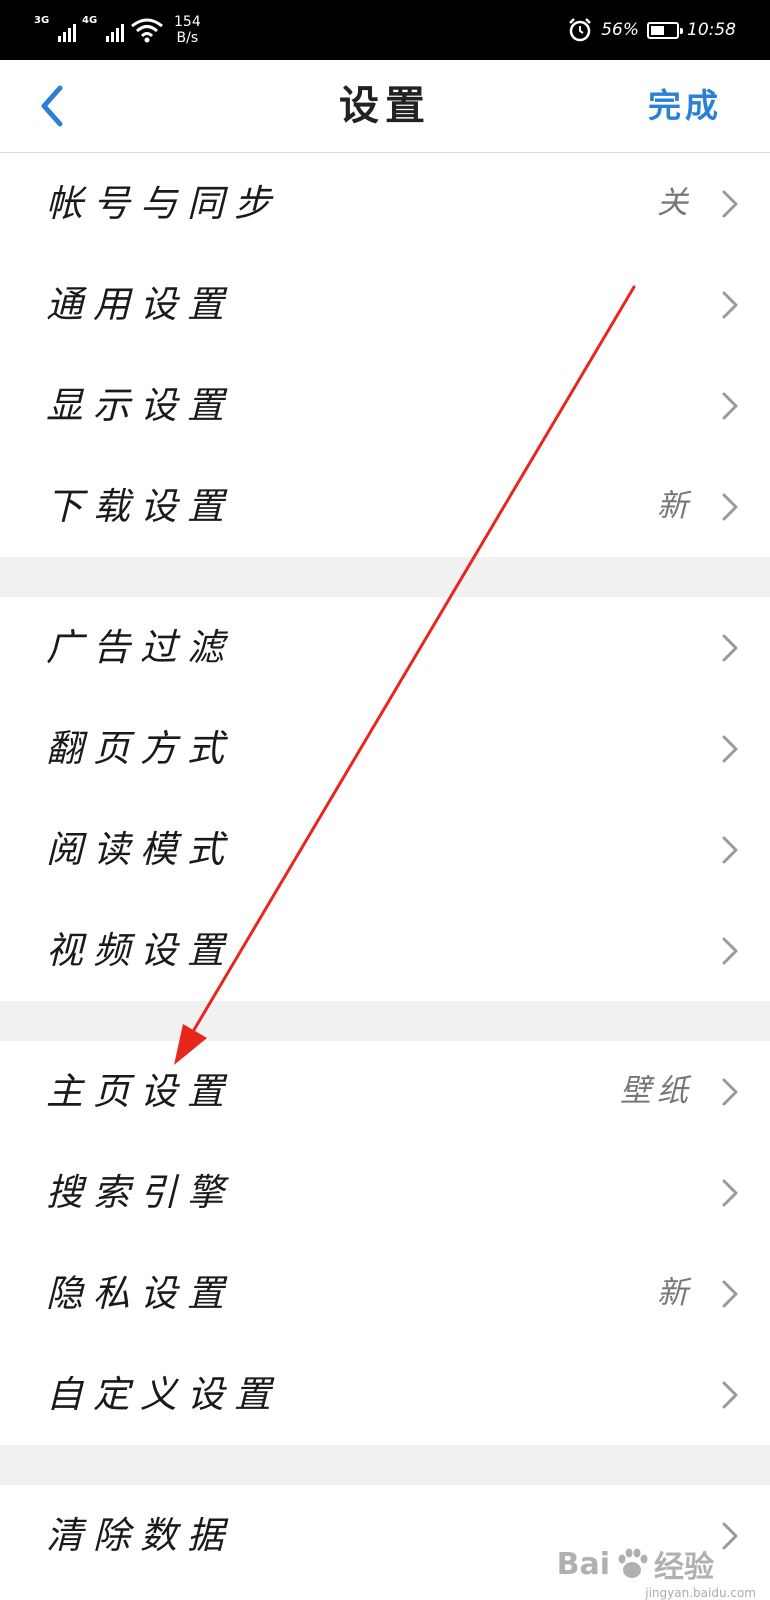 This screenshot has width=770, height=1600. Describe the element at coordinates (147, 30) in the screenshot. I see `wifi-icon` at that location.